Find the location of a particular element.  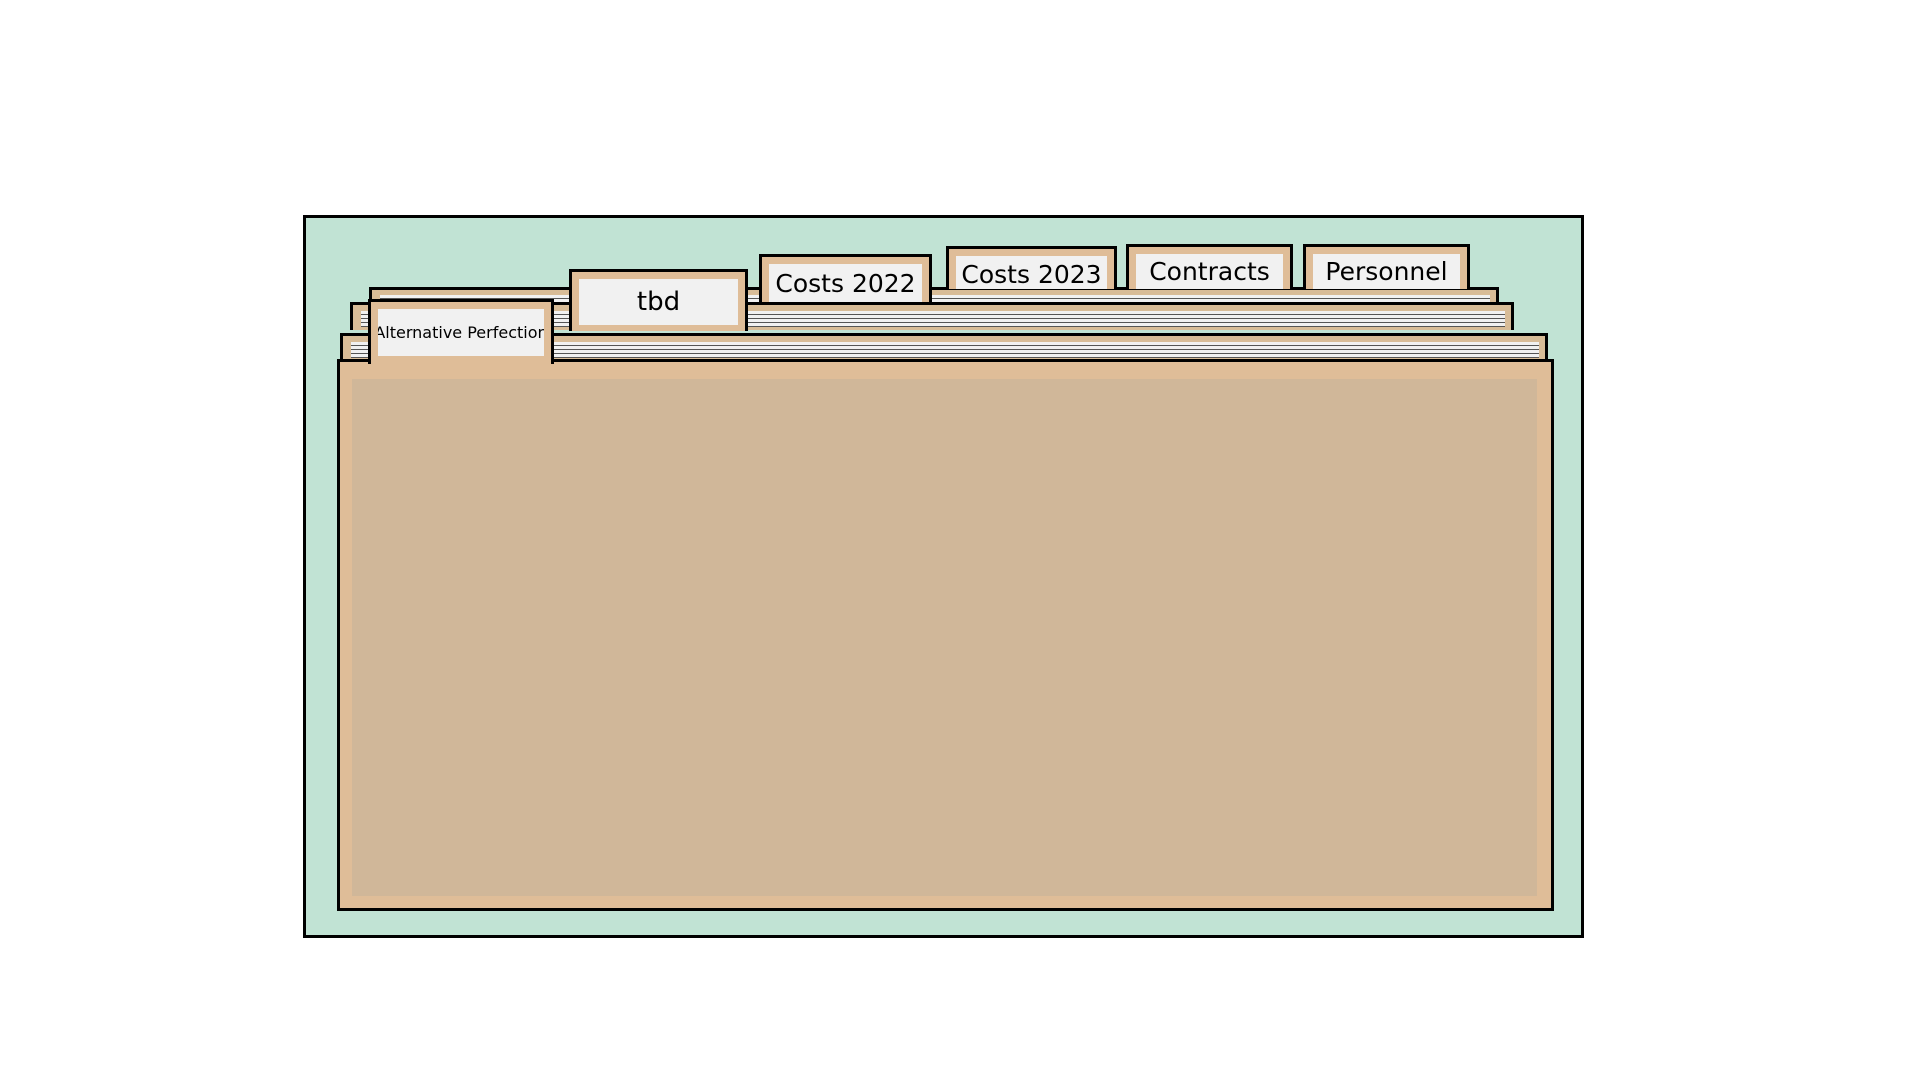

tab-tbd: tbd is located at coordinates (658, 300).